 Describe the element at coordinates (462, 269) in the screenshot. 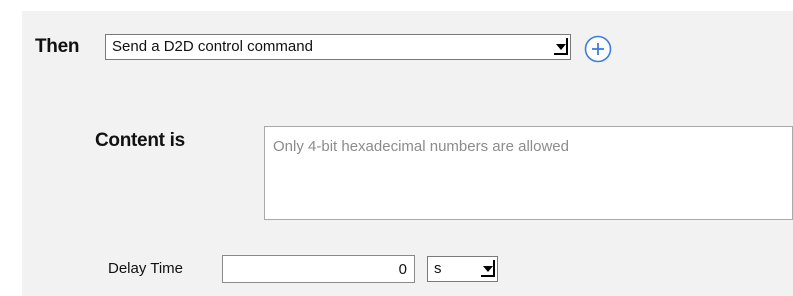

I see `delay-unit-select: s` at that location.